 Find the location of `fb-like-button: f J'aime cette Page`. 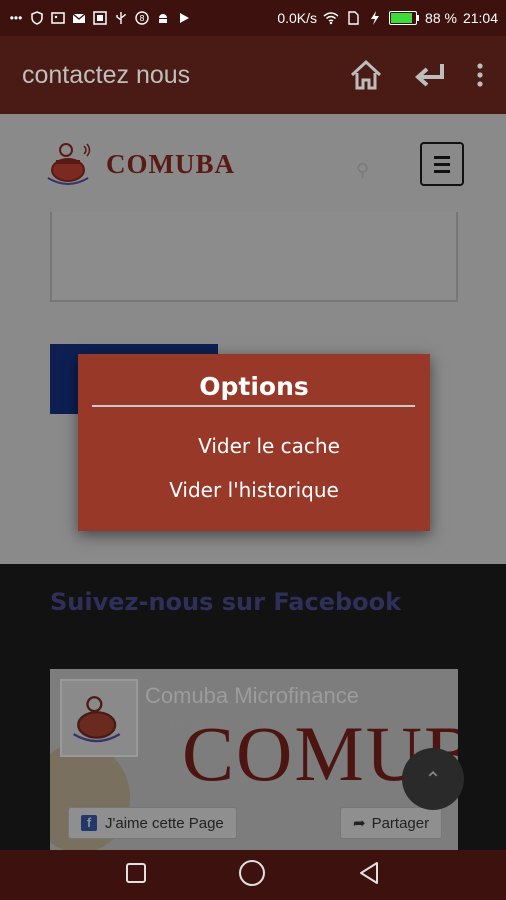

fb-like-button: f J'aime cette Page is located at coordinates (152, 823).